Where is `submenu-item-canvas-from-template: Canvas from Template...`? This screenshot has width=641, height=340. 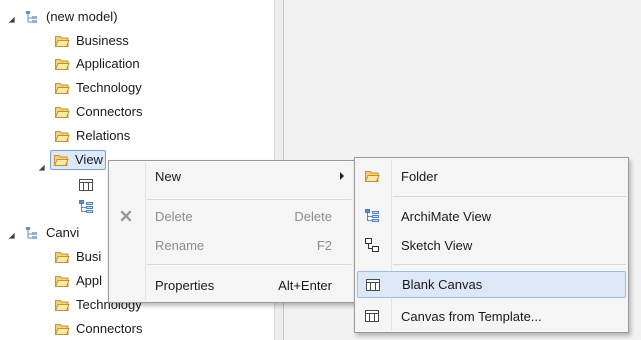 submenu-item-canvas-from-template: Canvas from Template... is located at coordinates (491, 316).